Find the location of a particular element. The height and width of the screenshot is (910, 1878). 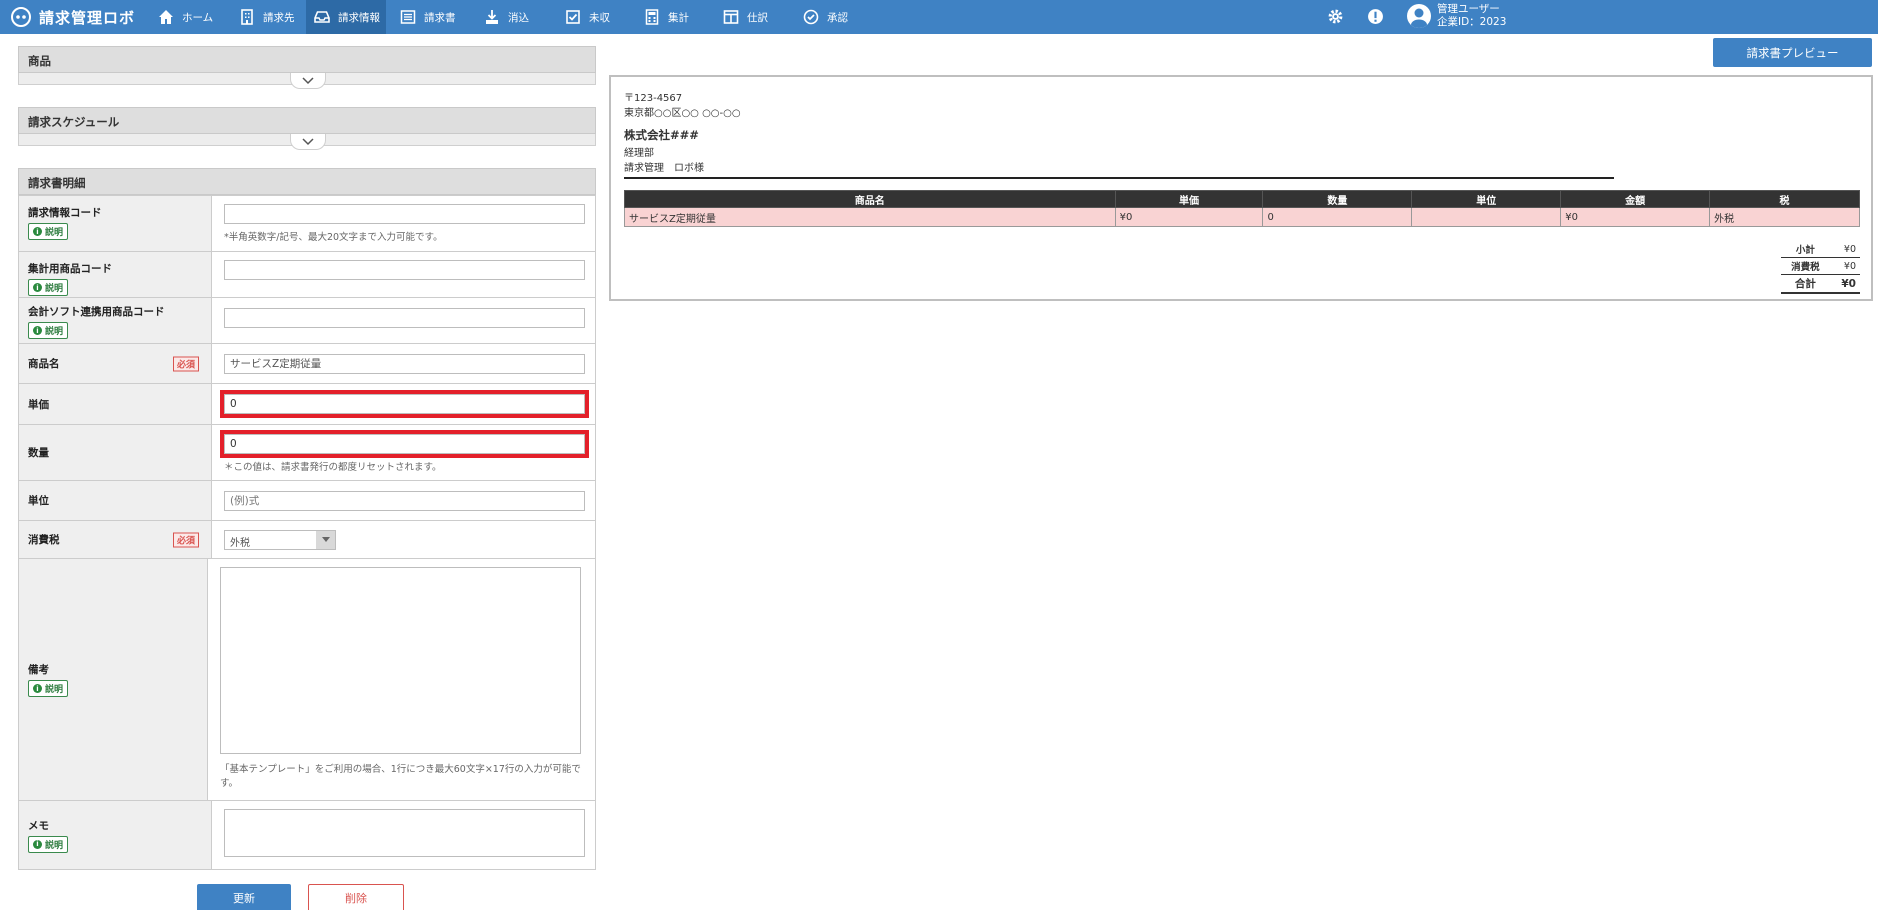

unit-input is located at coordinates (404, 500).